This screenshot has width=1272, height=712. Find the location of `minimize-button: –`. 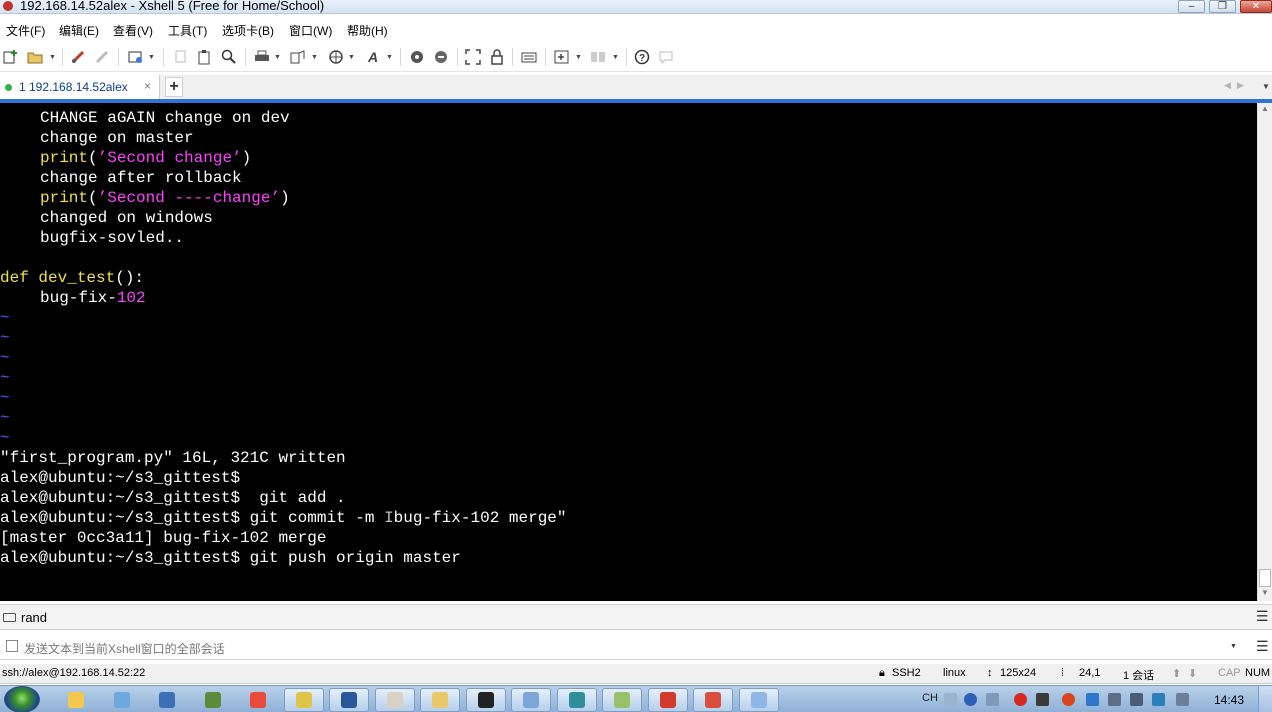

minimize-button: – is located at coordinates (1191, 6).